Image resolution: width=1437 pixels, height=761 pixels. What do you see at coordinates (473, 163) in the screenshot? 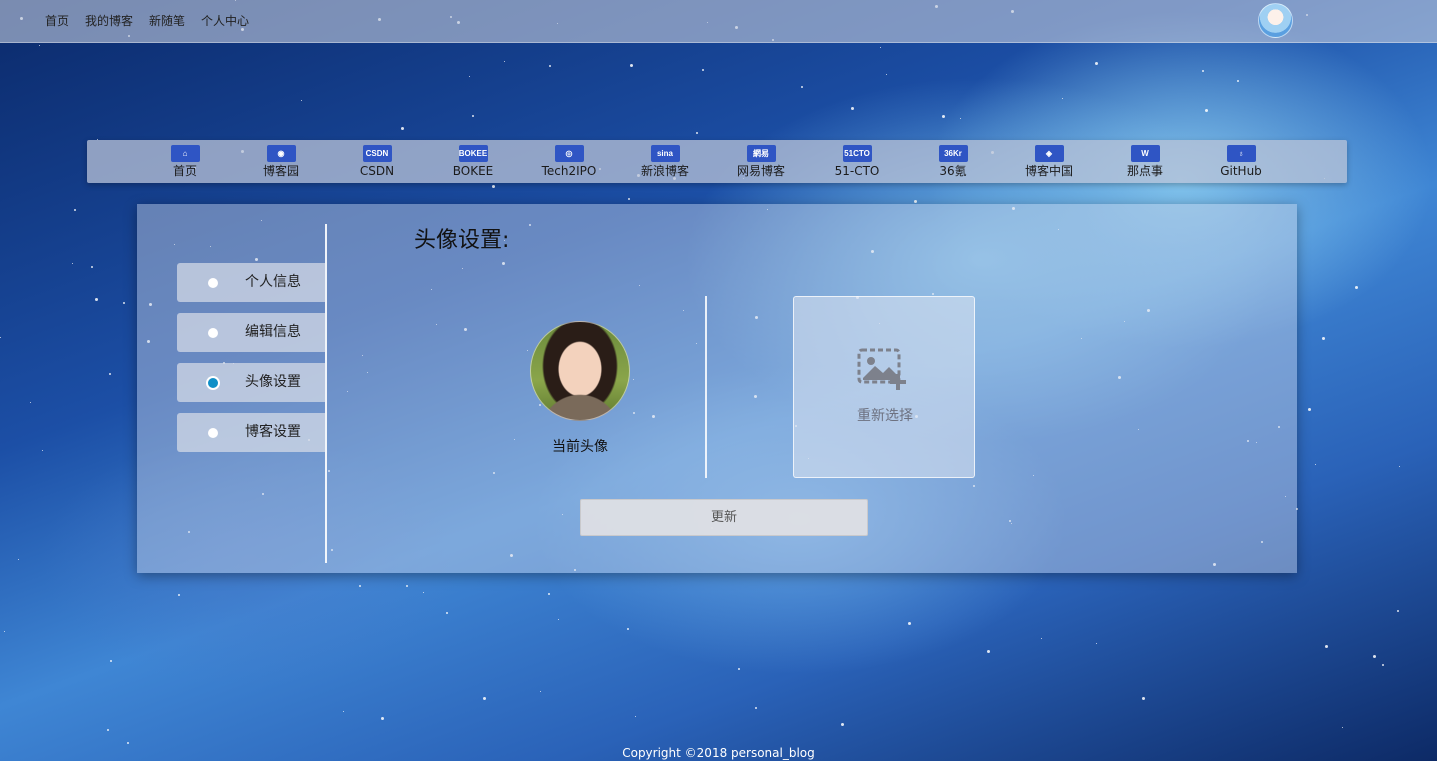
I see `blog-link-3: BOKEE BOKEE` at bounding box center [473, 163].